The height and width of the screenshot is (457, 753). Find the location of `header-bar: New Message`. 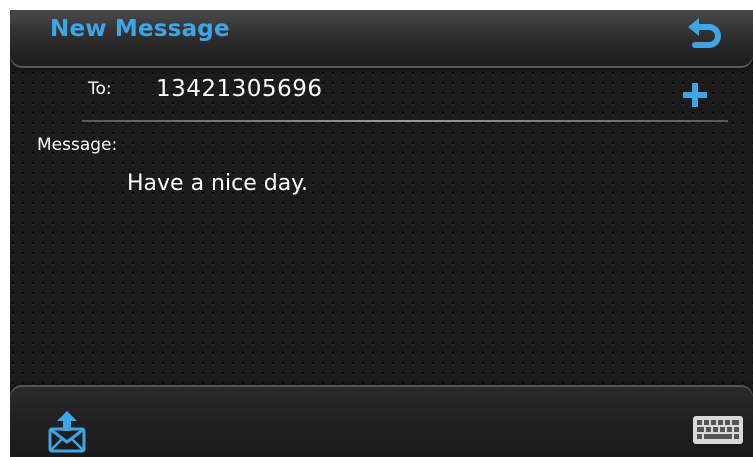

header-bar: New Message is located at coordinates (381, 38).